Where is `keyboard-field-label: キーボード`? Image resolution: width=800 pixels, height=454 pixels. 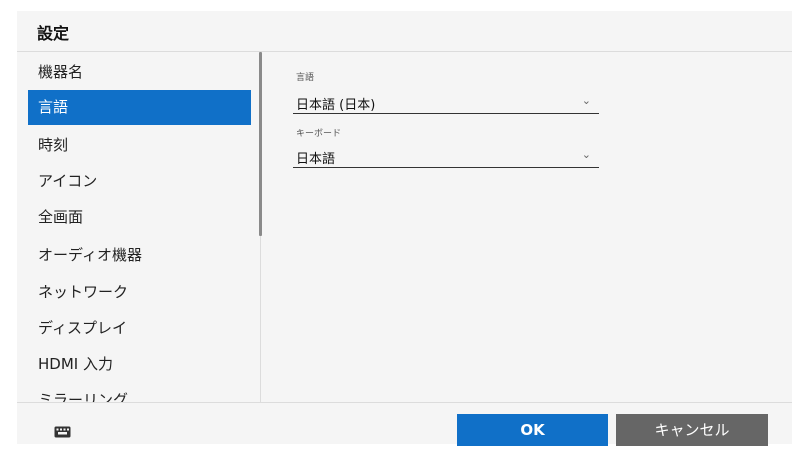
keyboard-field-label: キーボード is located at coordinates (319, 134).